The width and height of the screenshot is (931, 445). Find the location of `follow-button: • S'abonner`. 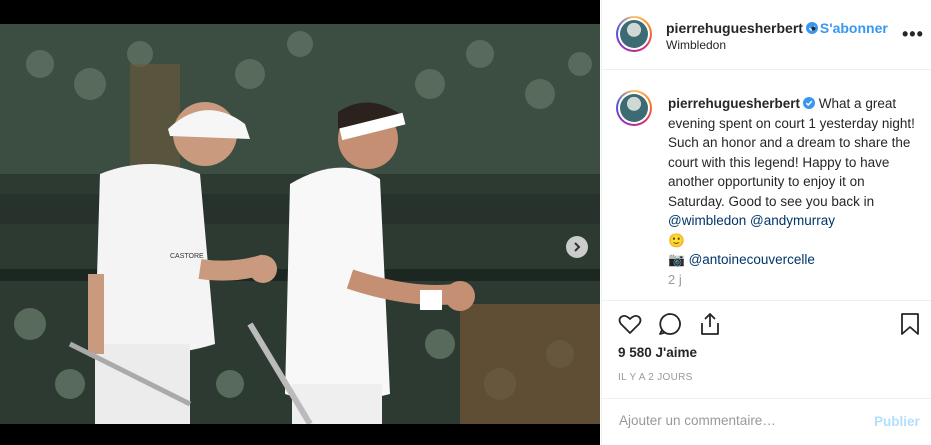

follow-button: • S'abonner is located at coordinates (849, 28).